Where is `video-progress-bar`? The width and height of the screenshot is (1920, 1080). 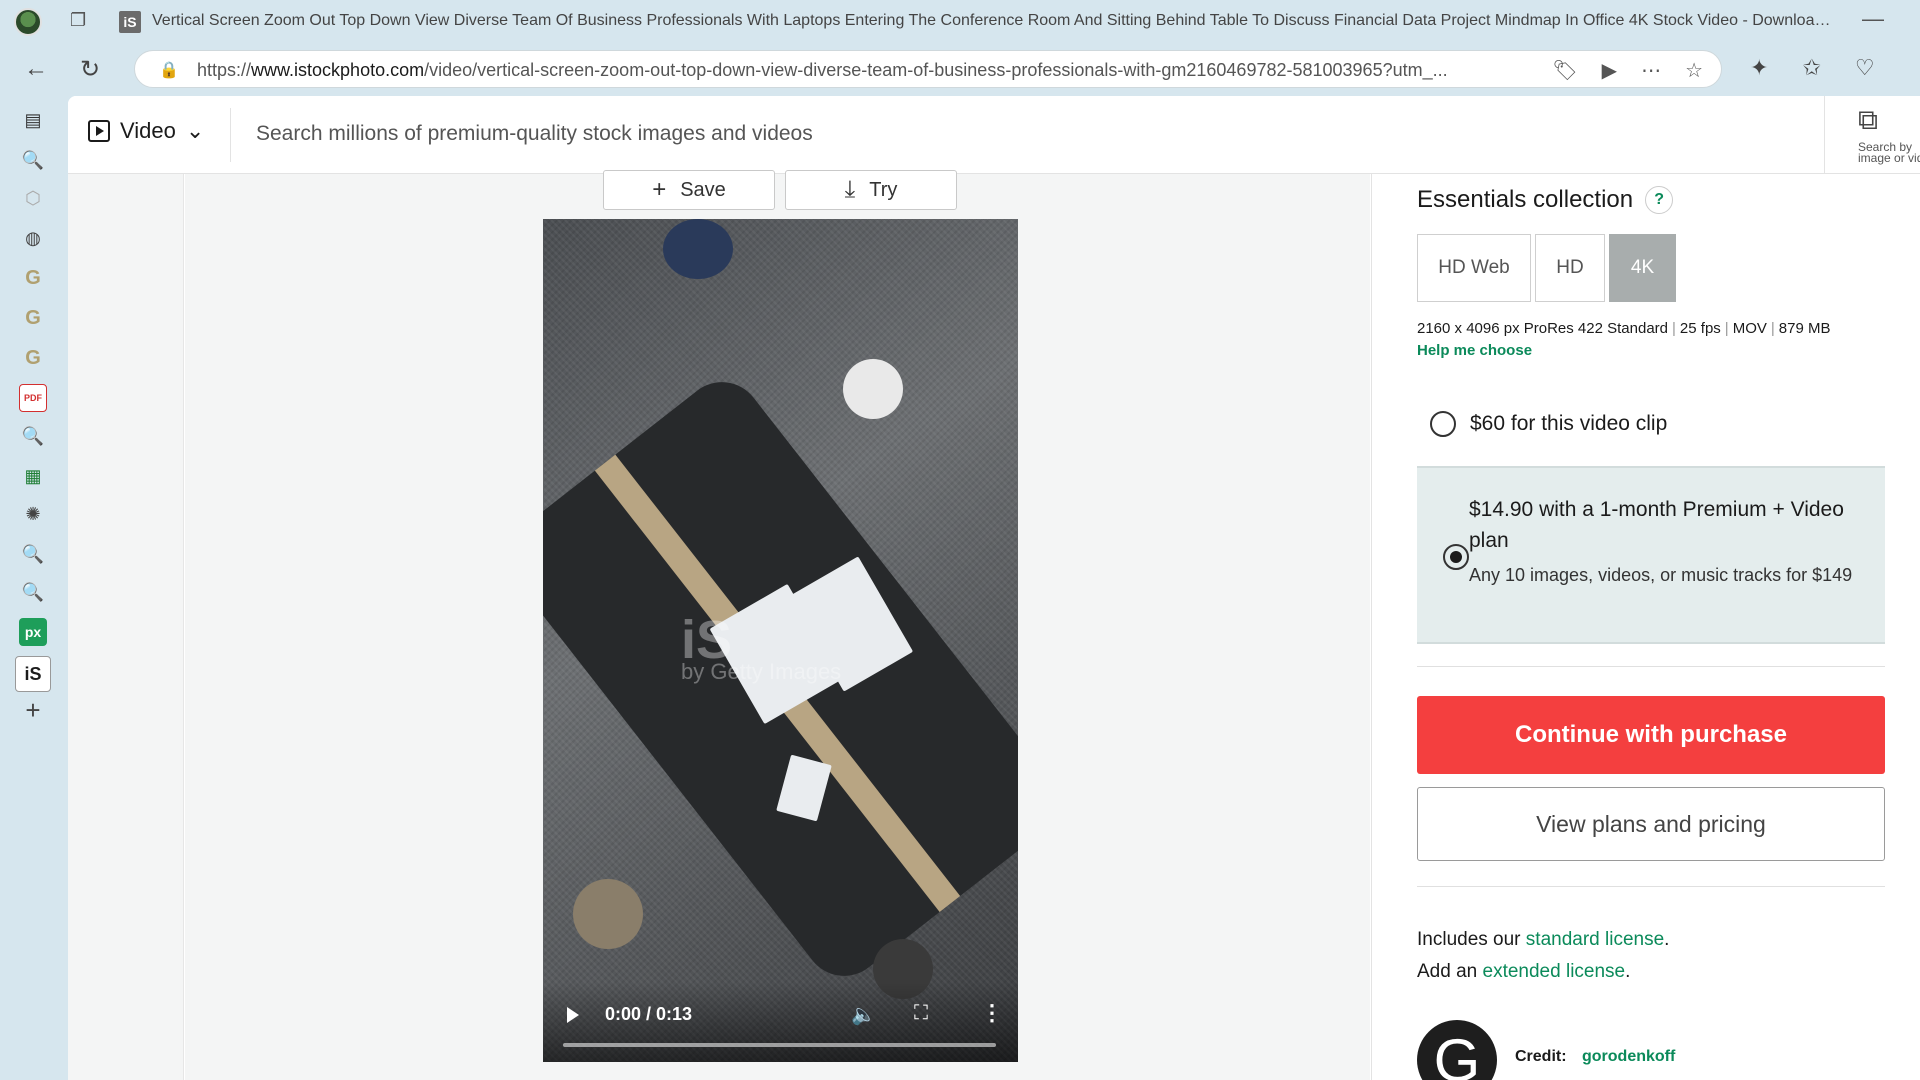 video-progress-bar is located at coordinates (779, 1045).